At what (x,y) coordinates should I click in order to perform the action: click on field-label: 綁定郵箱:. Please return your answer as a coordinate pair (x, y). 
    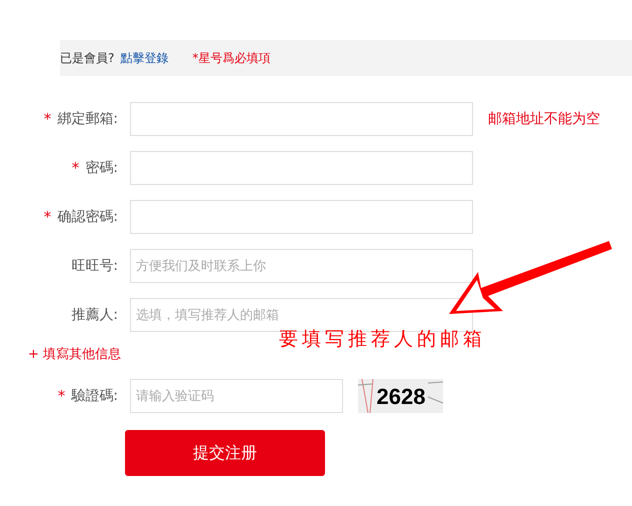
    Looking at the image, I should click on (87, 119).